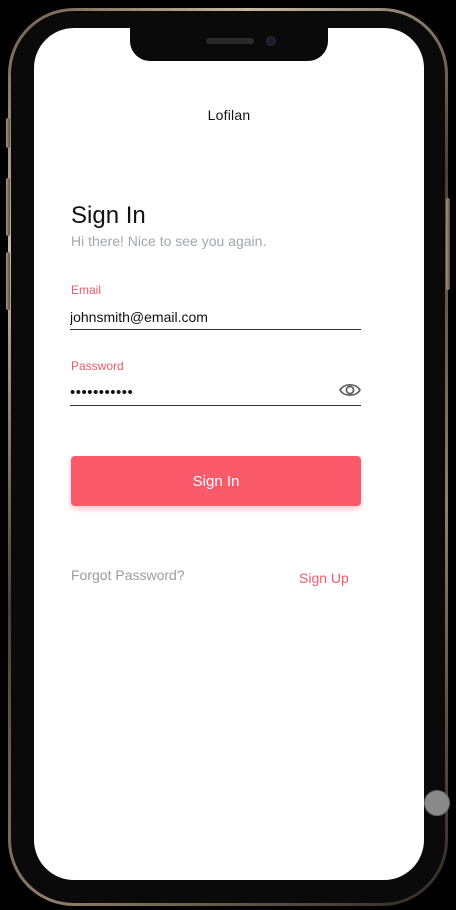 This screenshot has height=910, width=456. I want to click on front-camera, so click(271, 41).